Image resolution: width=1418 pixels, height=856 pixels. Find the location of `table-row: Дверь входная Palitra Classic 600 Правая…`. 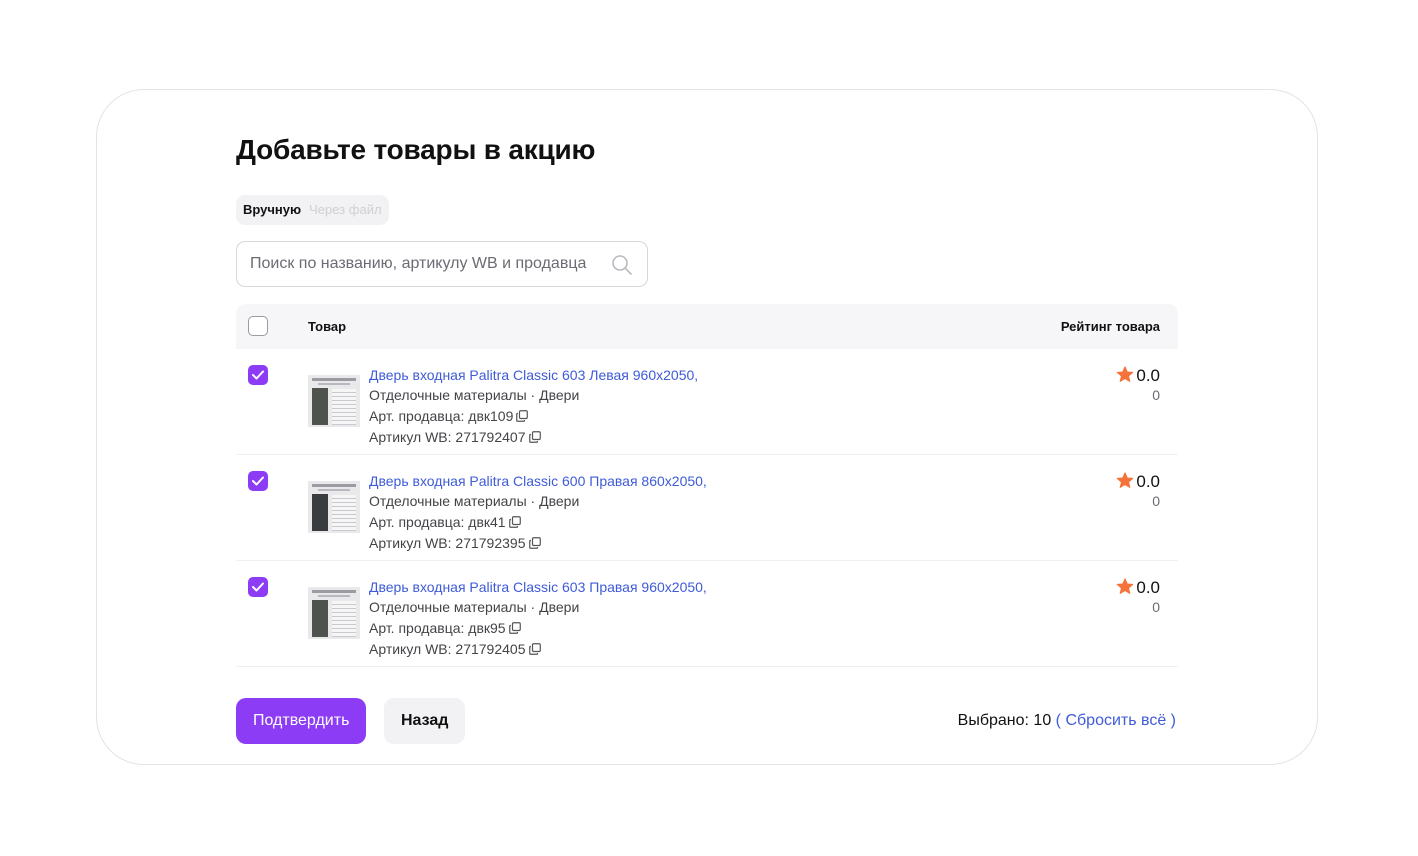

table-row: Дверь входная Palitra Classic 600 Правая… is located at coordinates (707, 508).